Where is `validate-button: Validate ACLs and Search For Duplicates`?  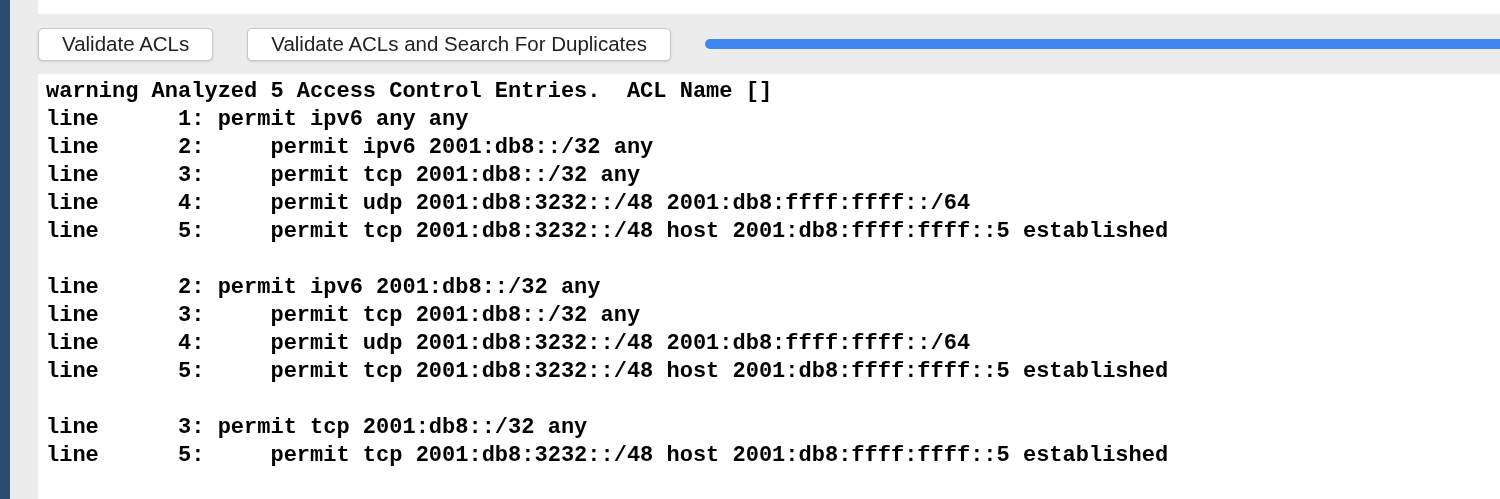 validate-button: Validate ACLs and Search For Duplicates is located at coordinates (459, 44).